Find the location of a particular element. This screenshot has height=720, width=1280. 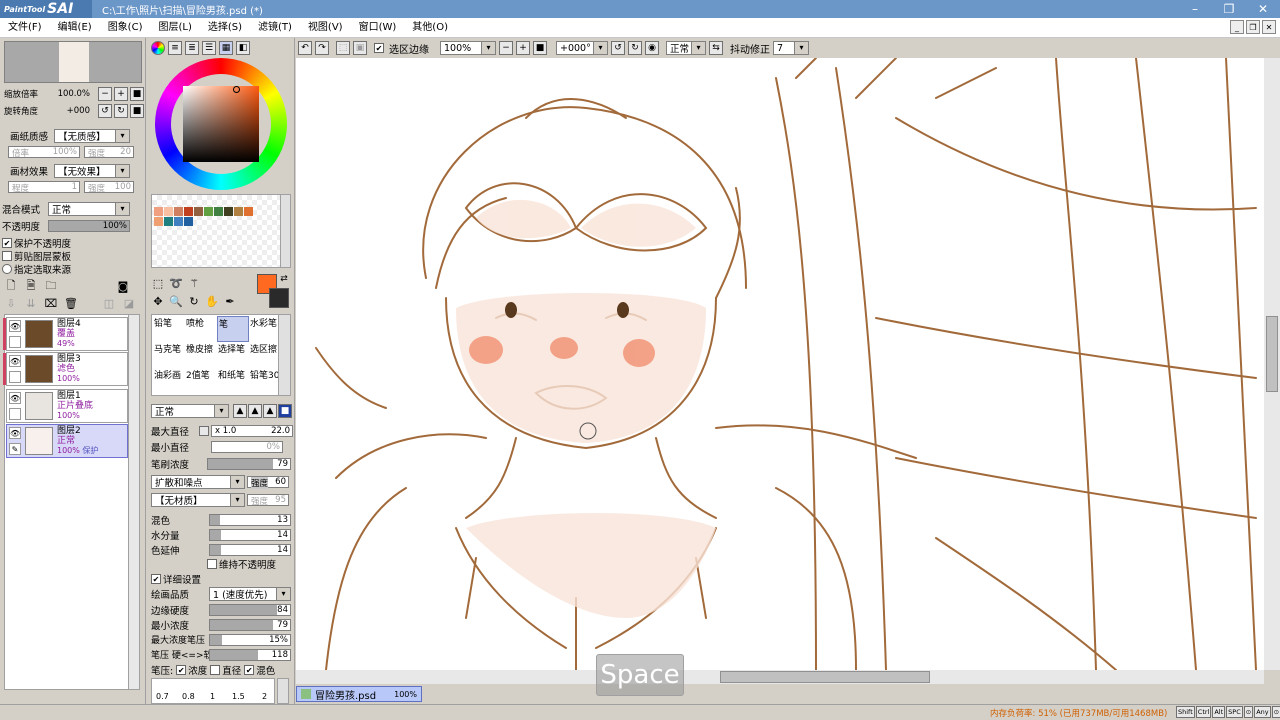

invert-selection-icon: ▣ is located at coordinates (360, 48).